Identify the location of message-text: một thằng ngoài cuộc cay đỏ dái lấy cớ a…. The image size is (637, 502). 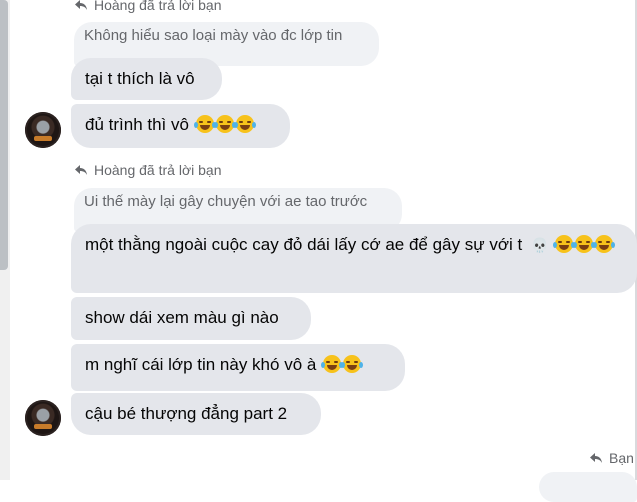
(304, 244).